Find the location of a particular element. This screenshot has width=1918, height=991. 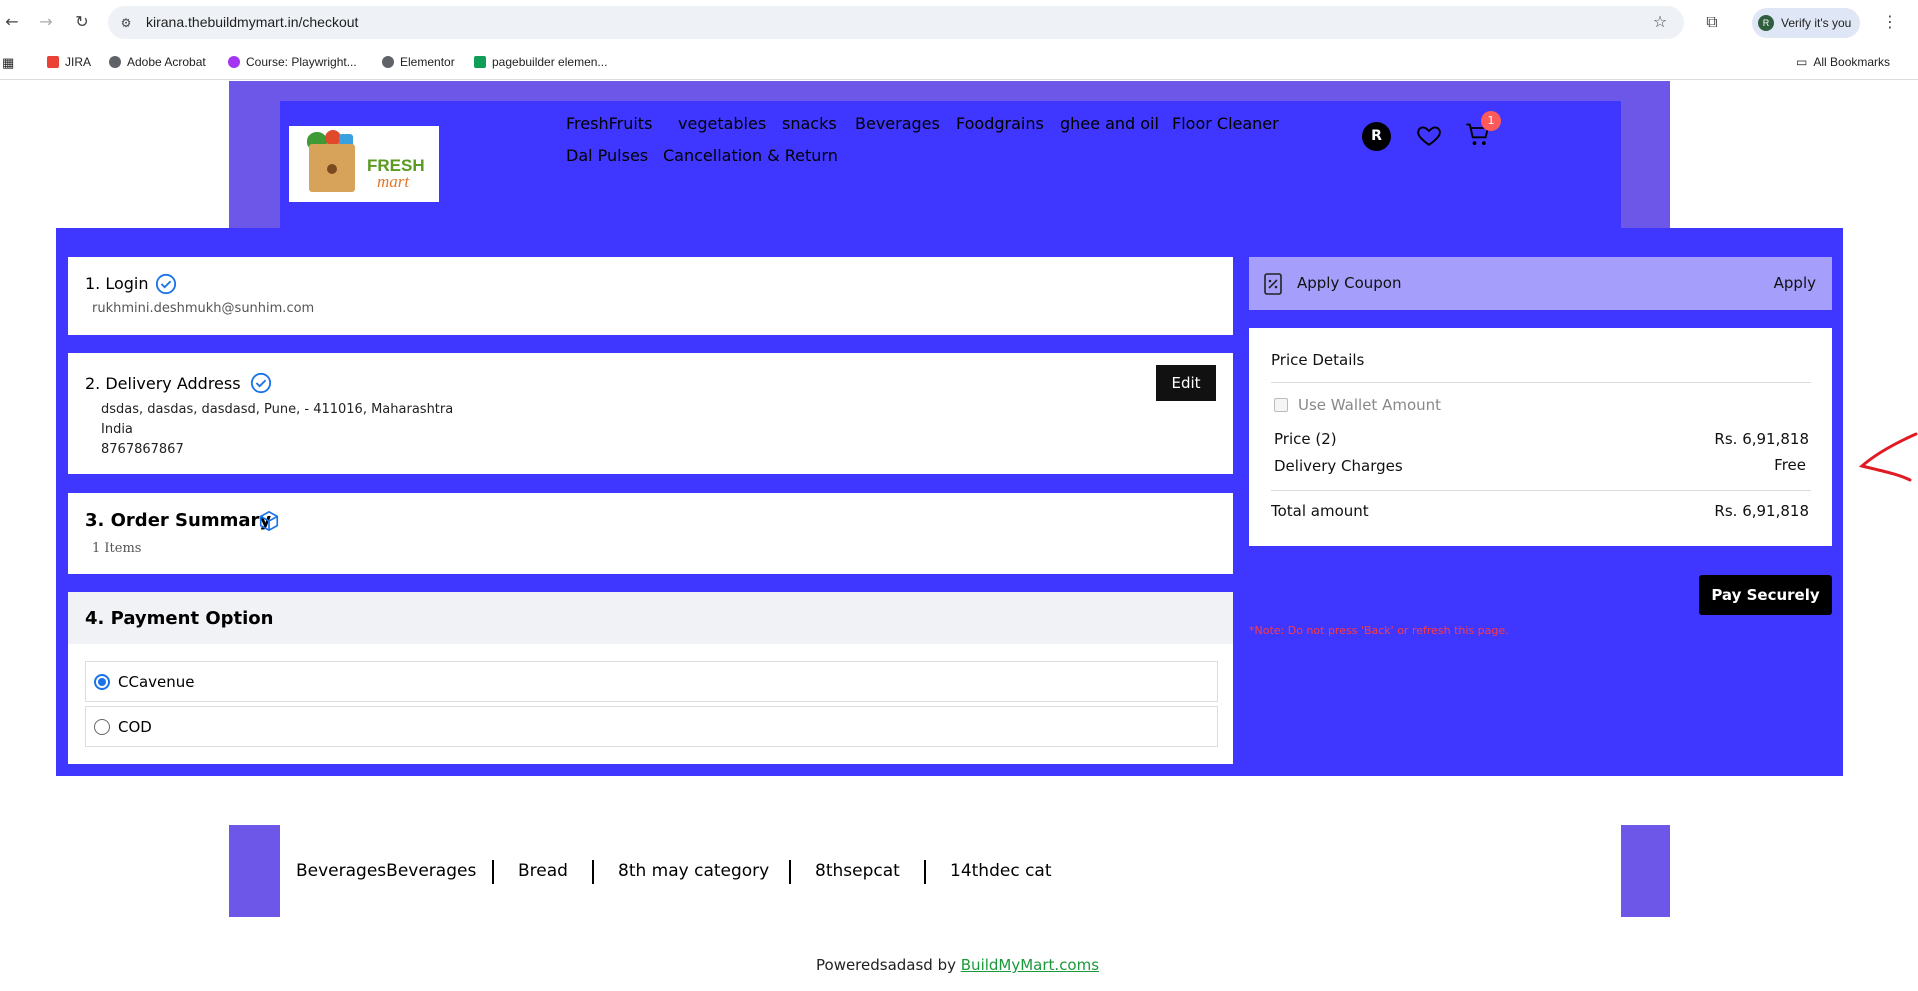

wishlist-heart-icon is located at coordinates (1429, 135).